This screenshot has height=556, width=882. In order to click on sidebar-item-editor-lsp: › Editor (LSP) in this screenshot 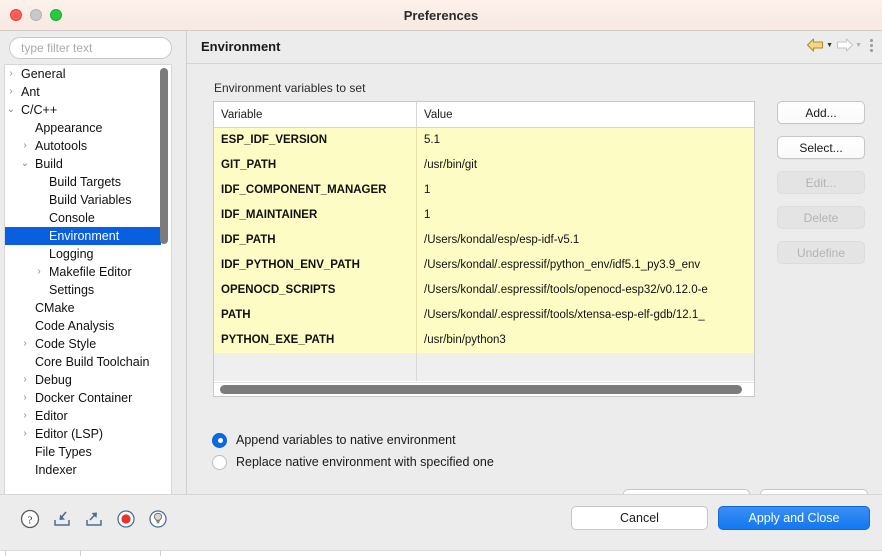, I will do `click(88, 434)`.